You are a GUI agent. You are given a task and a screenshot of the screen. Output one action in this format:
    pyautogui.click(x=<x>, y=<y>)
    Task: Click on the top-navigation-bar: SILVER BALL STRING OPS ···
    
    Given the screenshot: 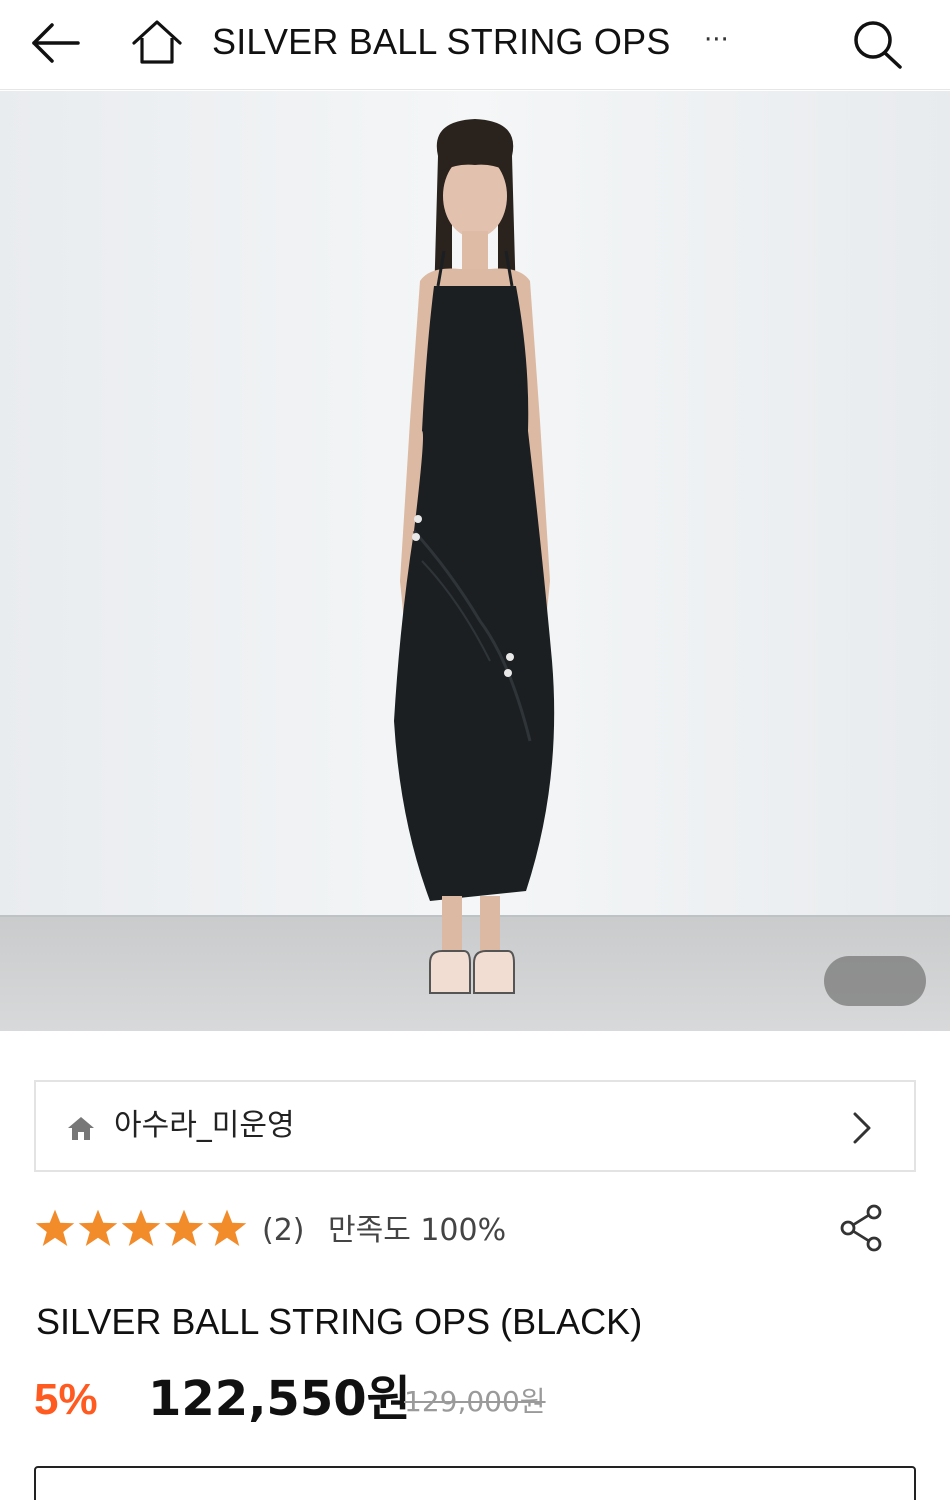 What is the action you would take?
    pyautogui.click(x=475, y=45)
    